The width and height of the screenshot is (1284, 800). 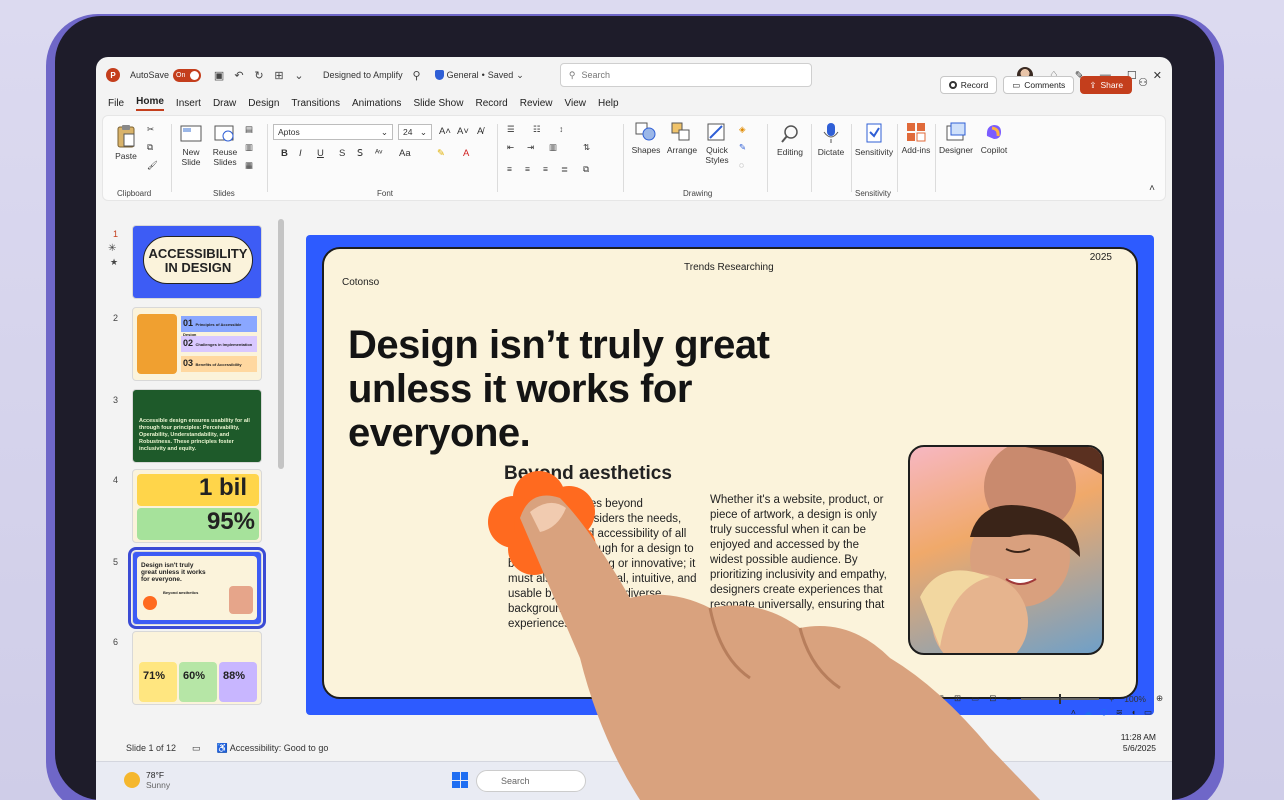 I want to click on shrink-font-icon: A˅, so click(x=463, y=131).